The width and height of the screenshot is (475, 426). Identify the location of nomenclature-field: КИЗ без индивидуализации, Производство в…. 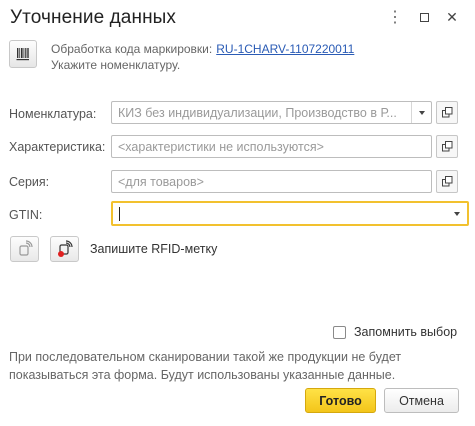
(271, 112).